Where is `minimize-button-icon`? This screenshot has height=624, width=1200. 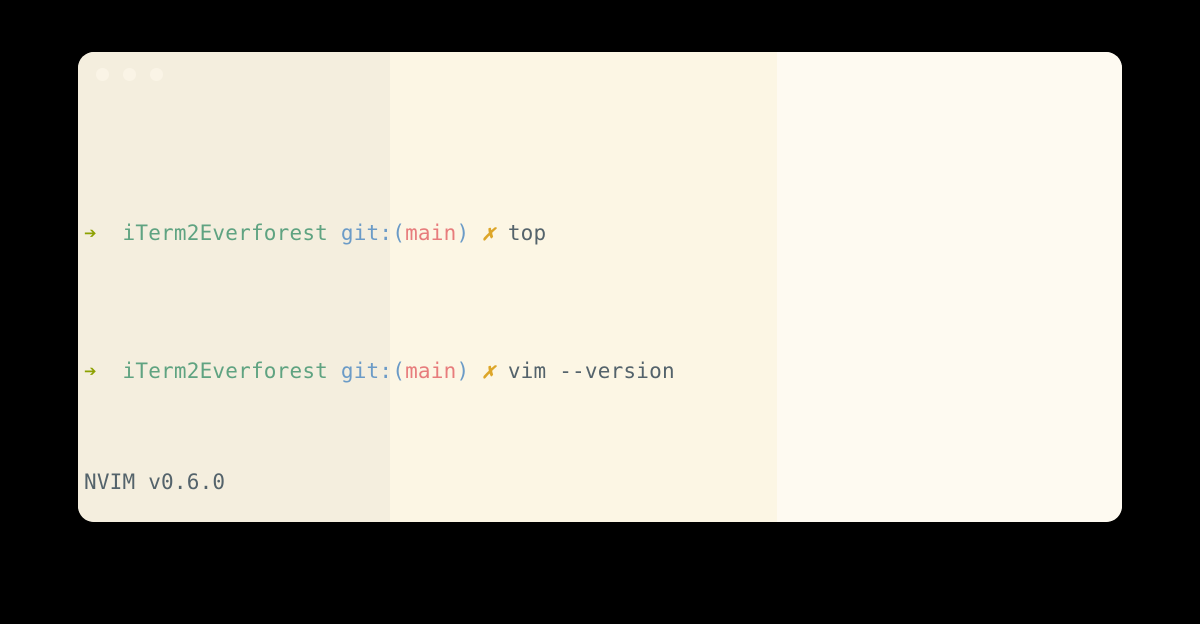 minimize-button-icon is located at coordinates (129, 74).